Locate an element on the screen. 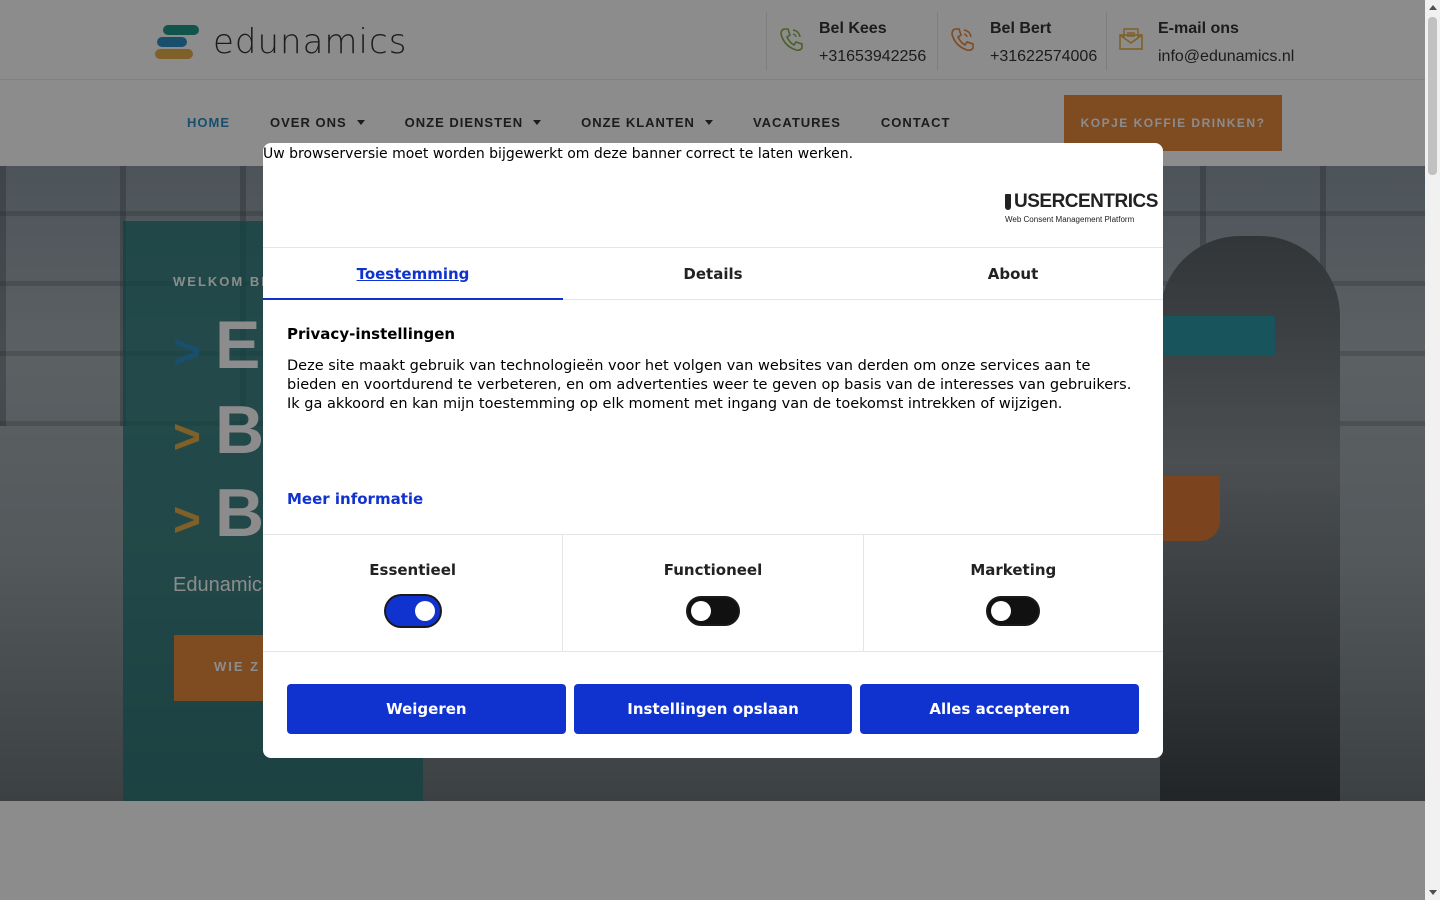 The image size is (1440, 900). tab-toestemming: Toestemming is located at coordinates (413, 274).